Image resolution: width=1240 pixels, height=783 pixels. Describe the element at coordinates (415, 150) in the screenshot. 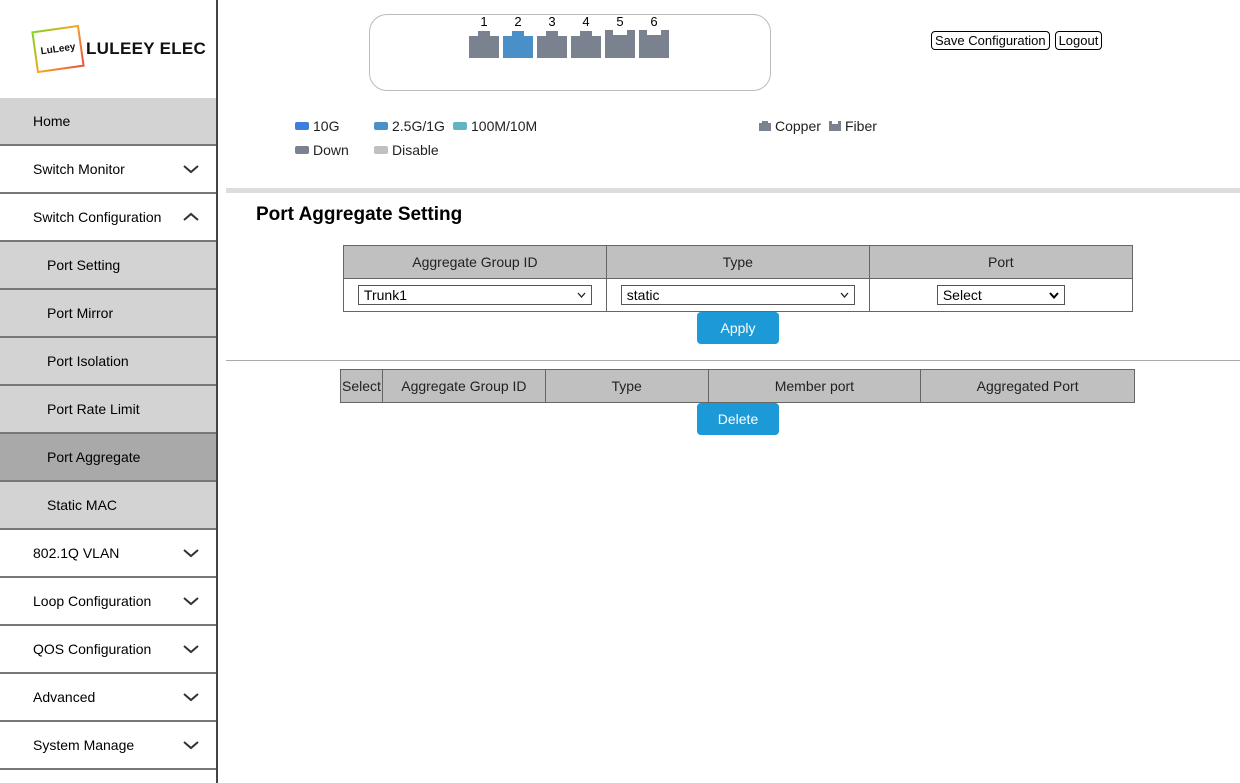

I see `legend-label: Disable` at that location.